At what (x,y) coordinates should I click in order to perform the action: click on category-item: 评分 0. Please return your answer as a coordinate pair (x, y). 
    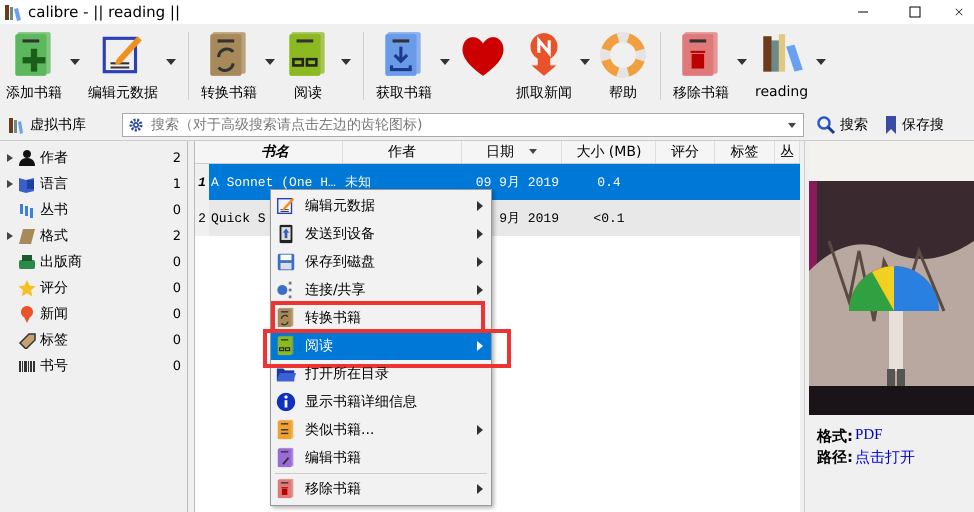
    Looking at the image, I should click on (93, 288).